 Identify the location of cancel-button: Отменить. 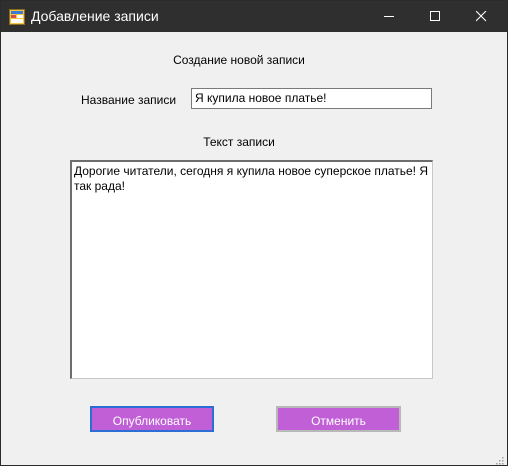
(338, 419).